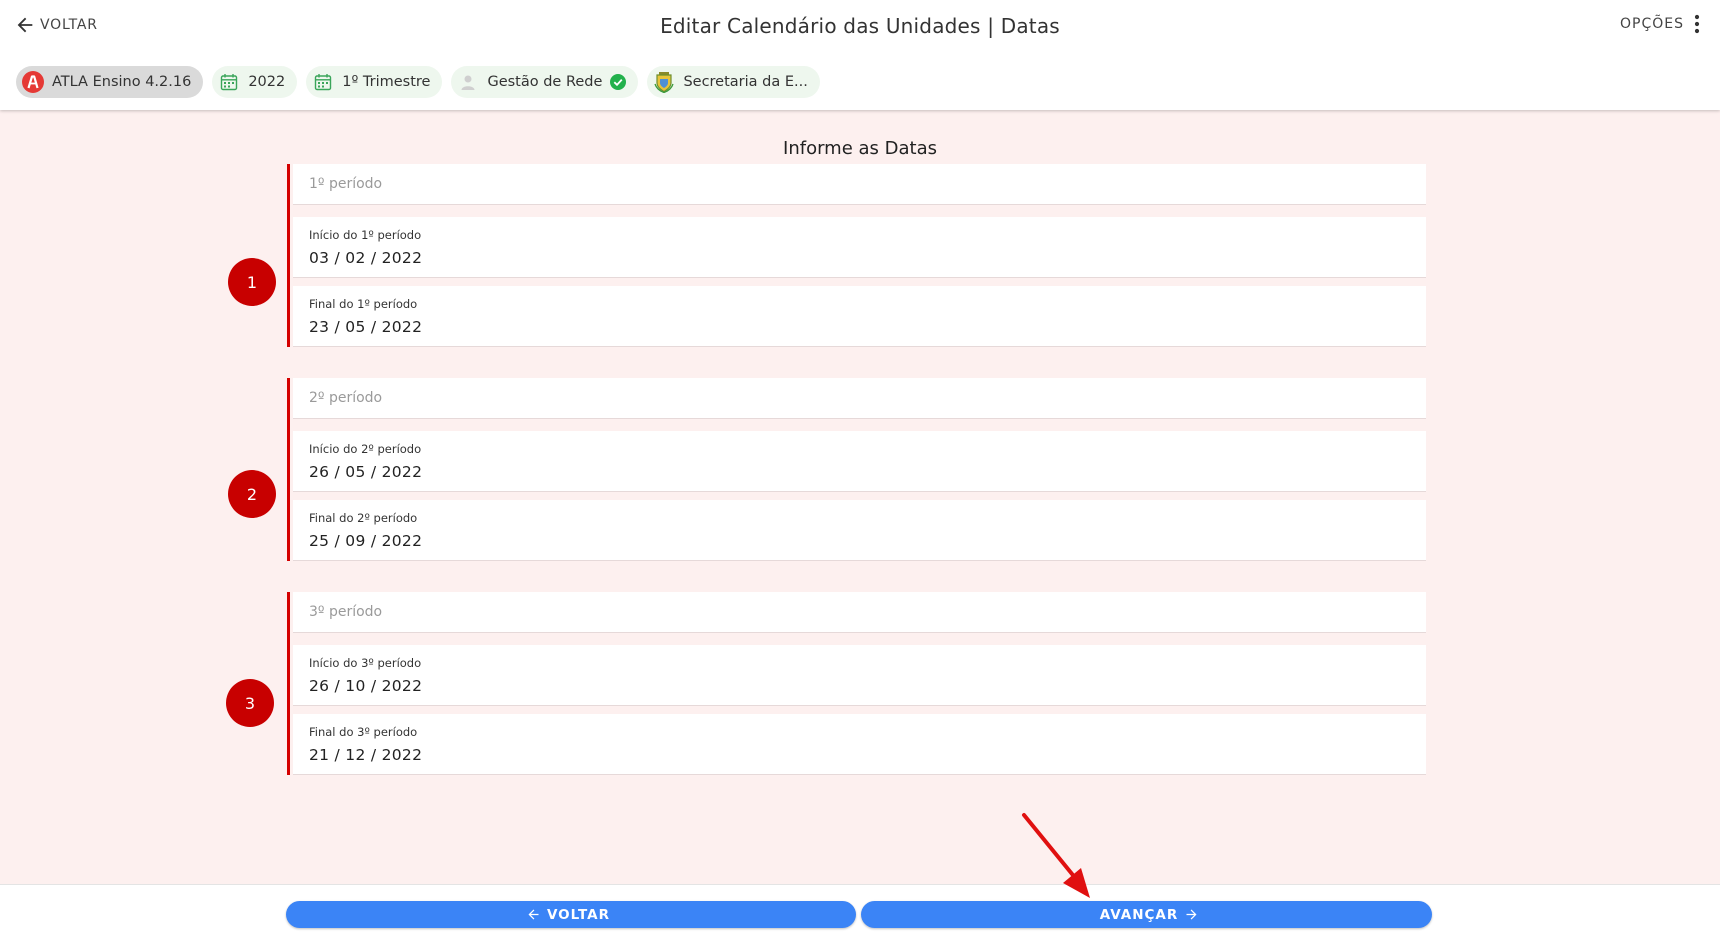 The image size is (1720, 938). Describe the element at coordinates (365, 663) in the screenshot. I see `start-date-label: Início do 3º período` at that location.